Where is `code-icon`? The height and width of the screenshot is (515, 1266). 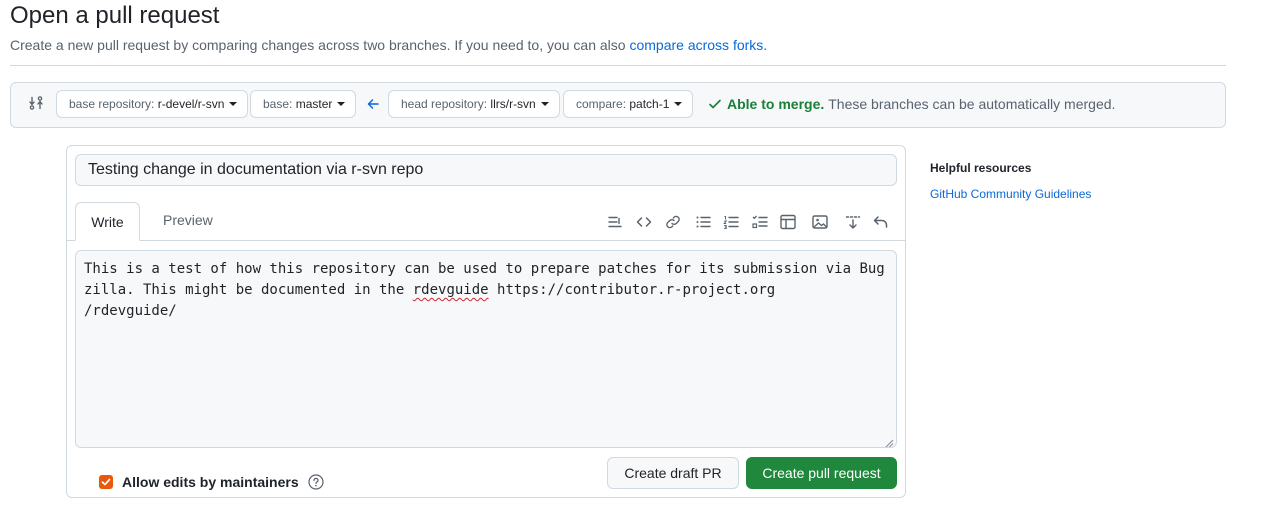 code-icon is located at coordinates (644, 222).